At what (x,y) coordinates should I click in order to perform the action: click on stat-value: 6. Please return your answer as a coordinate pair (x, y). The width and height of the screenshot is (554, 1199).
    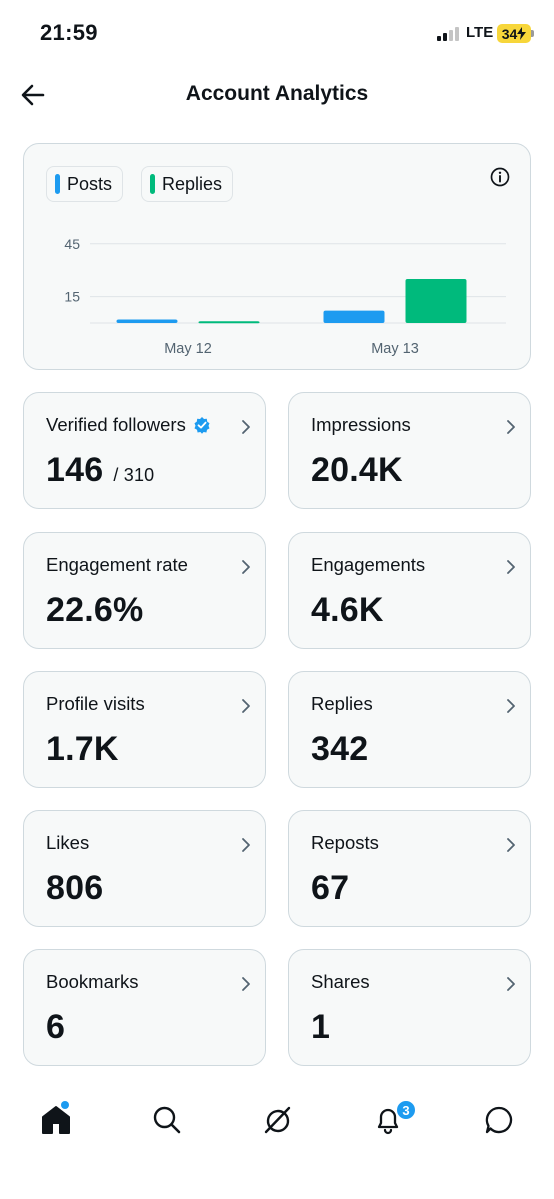
    Looking at the image, I should click on (55, 1027).